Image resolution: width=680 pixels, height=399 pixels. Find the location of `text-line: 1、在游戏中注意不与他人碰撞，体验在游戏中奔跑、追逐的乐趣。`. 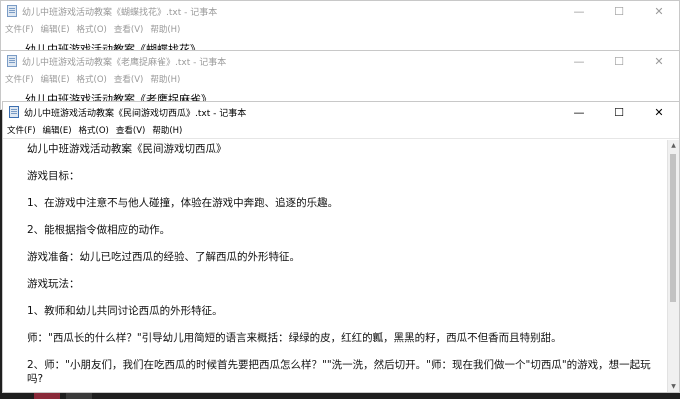

text-line: 1、在游戏中注意不与他人碰撞，体验在游戏中奔跑、追逐的乐趣。 is located at coordinates (183, 203).